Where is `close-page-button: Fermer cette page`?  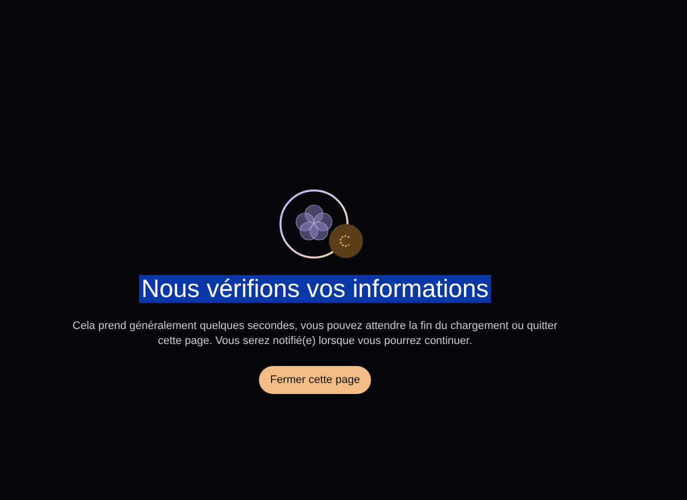
close-page-button: Fermer cette page is located at coordinates (315, 380).